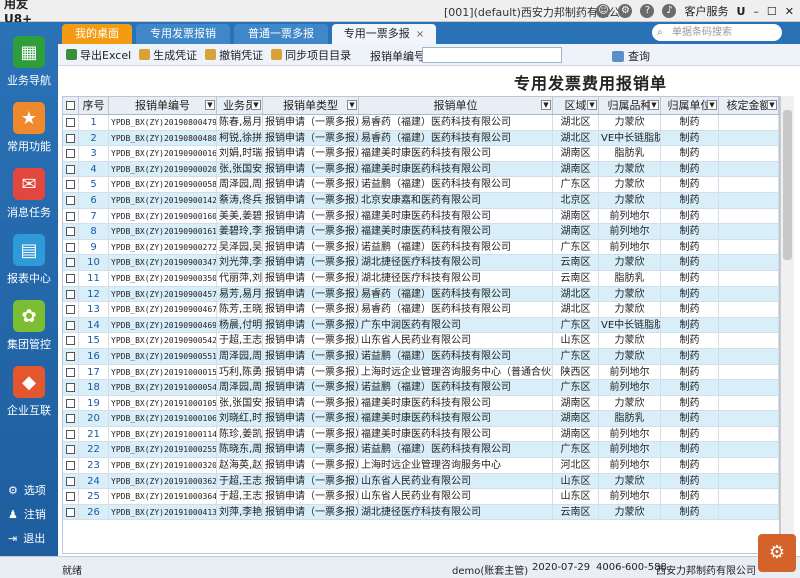 Image resolution: width=800 pixels, height=578 pixels. What do you see at coordinates (29, 62) in the screenshot?
I see `sidebar-item-business-nav: ▦ 业务导航` at bounding box center [29, 62].